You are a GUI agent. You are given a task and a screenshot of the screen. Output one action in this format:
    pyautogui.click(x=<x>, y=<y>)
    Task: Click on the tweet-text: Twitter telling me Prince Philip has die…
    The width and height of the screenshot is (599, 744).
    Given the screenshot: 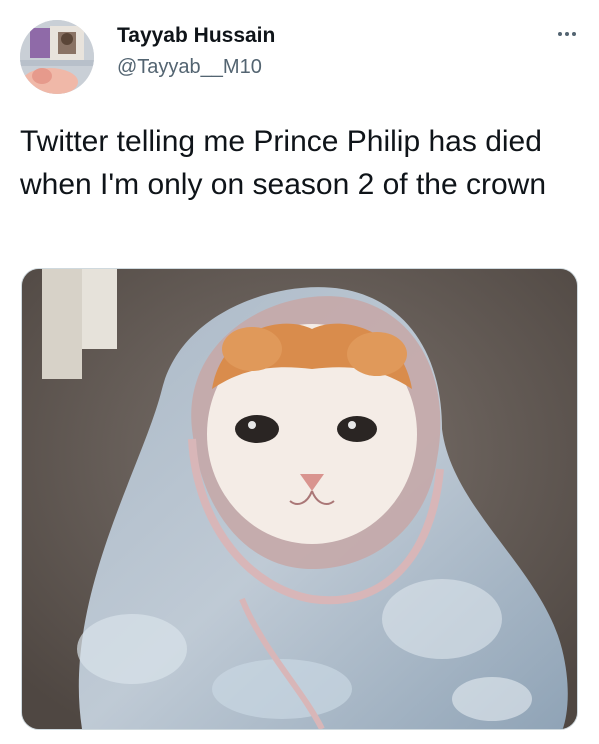 What is the action you would take?
    pyautogui.click(x=283, y=163)
    